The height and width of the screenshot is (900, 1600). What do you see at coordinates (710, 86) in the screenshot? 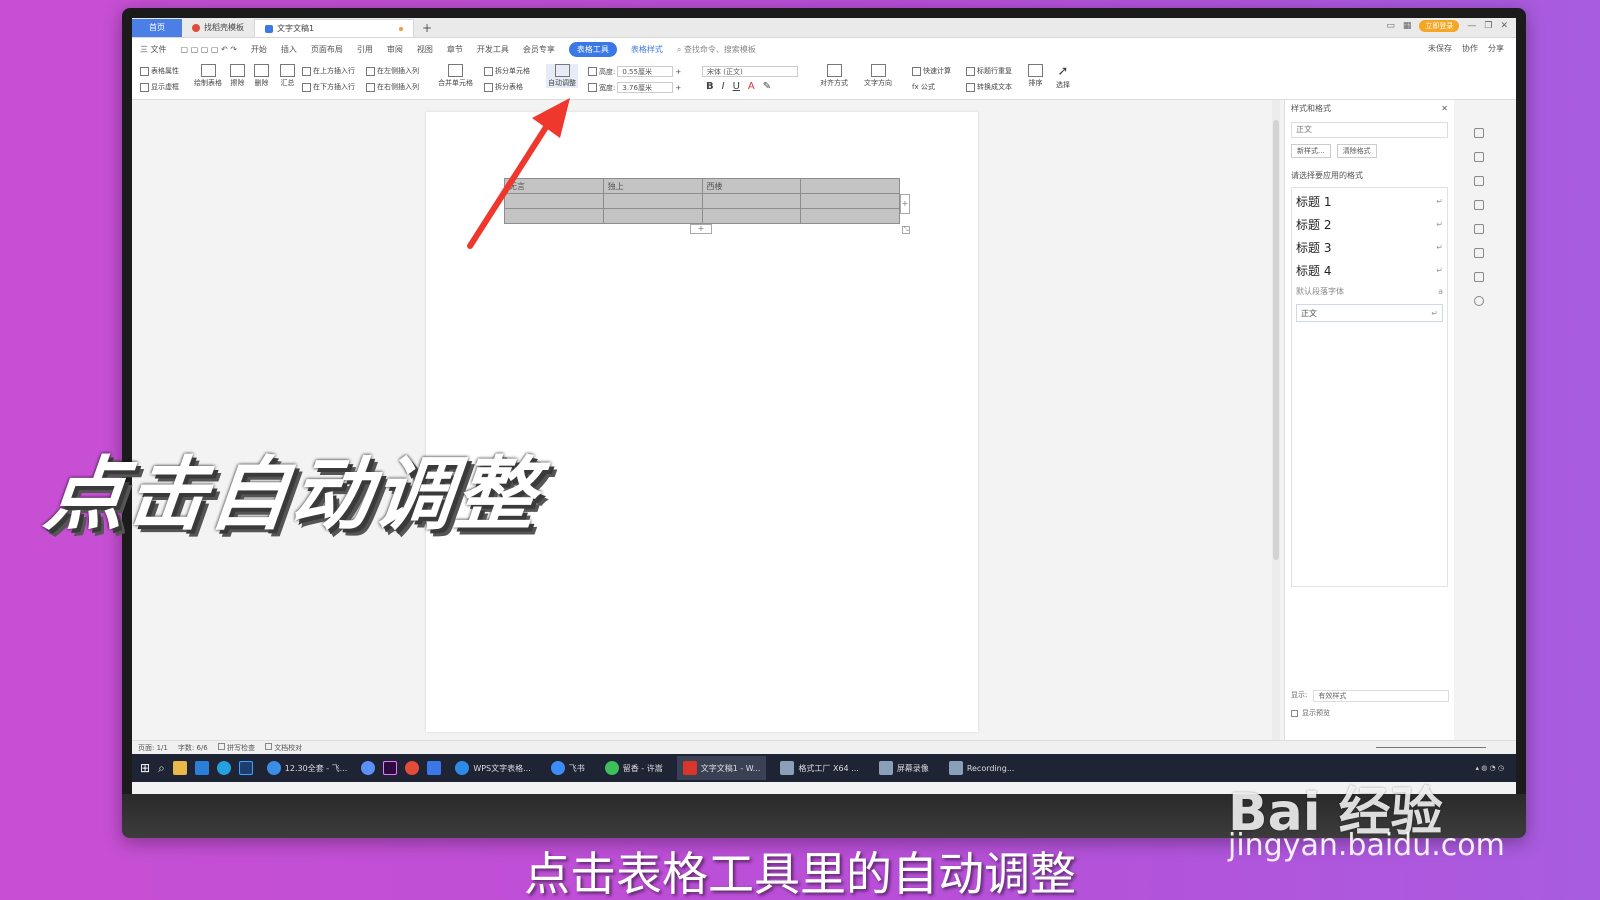
I see `bold-button: B` at bounding box center [710, 86].